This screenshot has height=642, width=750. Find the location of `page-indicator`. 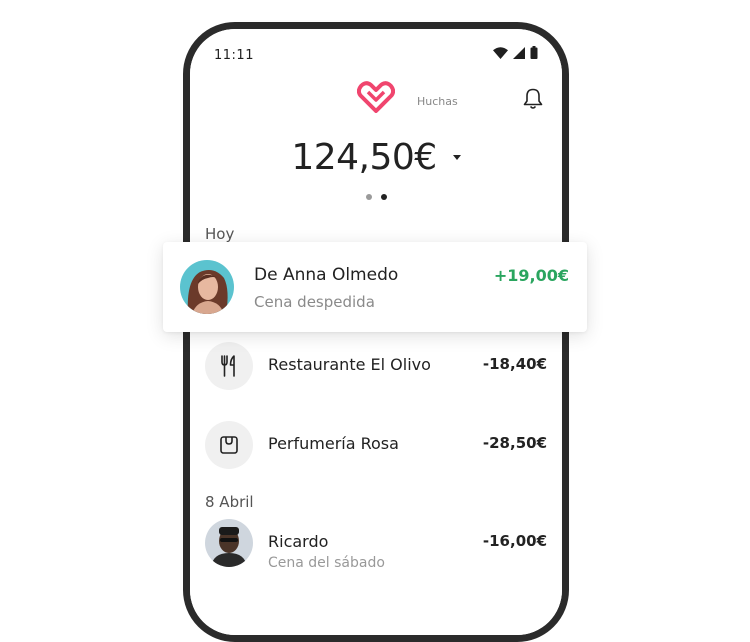

page-indicator is located at coordinates (376, 197).